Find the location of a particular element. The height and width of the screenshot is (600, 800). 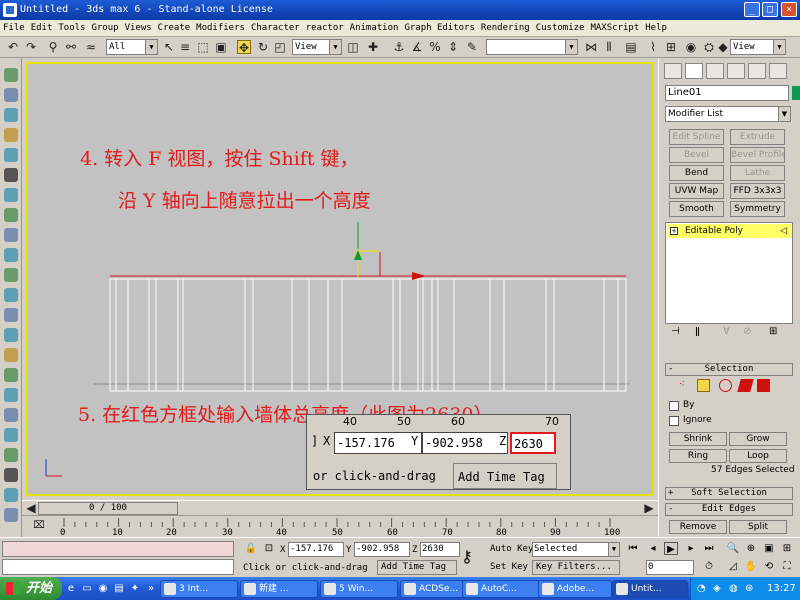

tray-icon-2: ◈ is located at coordinates (717, 588).